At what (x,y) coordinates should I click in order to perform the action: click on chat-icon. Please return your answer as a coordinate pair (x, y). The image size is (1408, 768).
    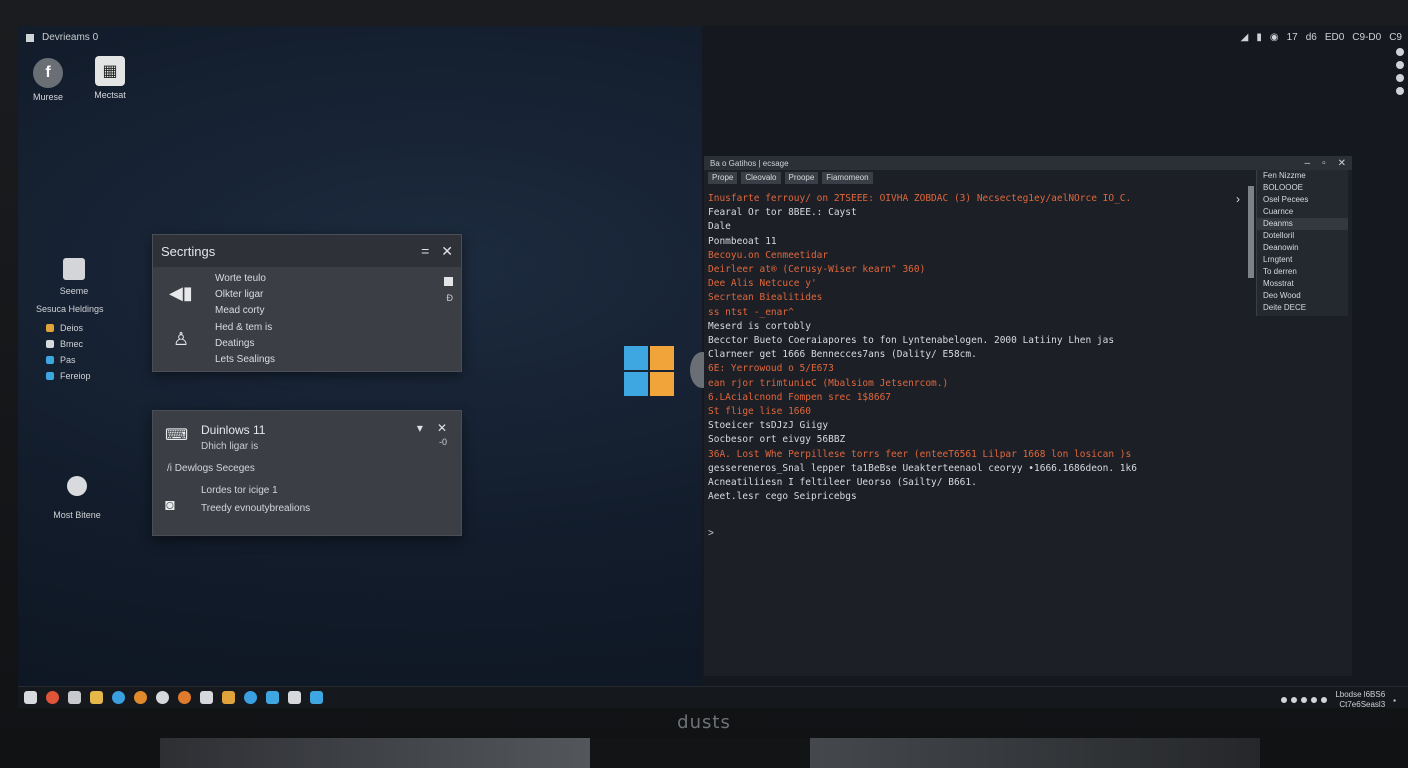
    Looking at the image, I should click on (228, 697).